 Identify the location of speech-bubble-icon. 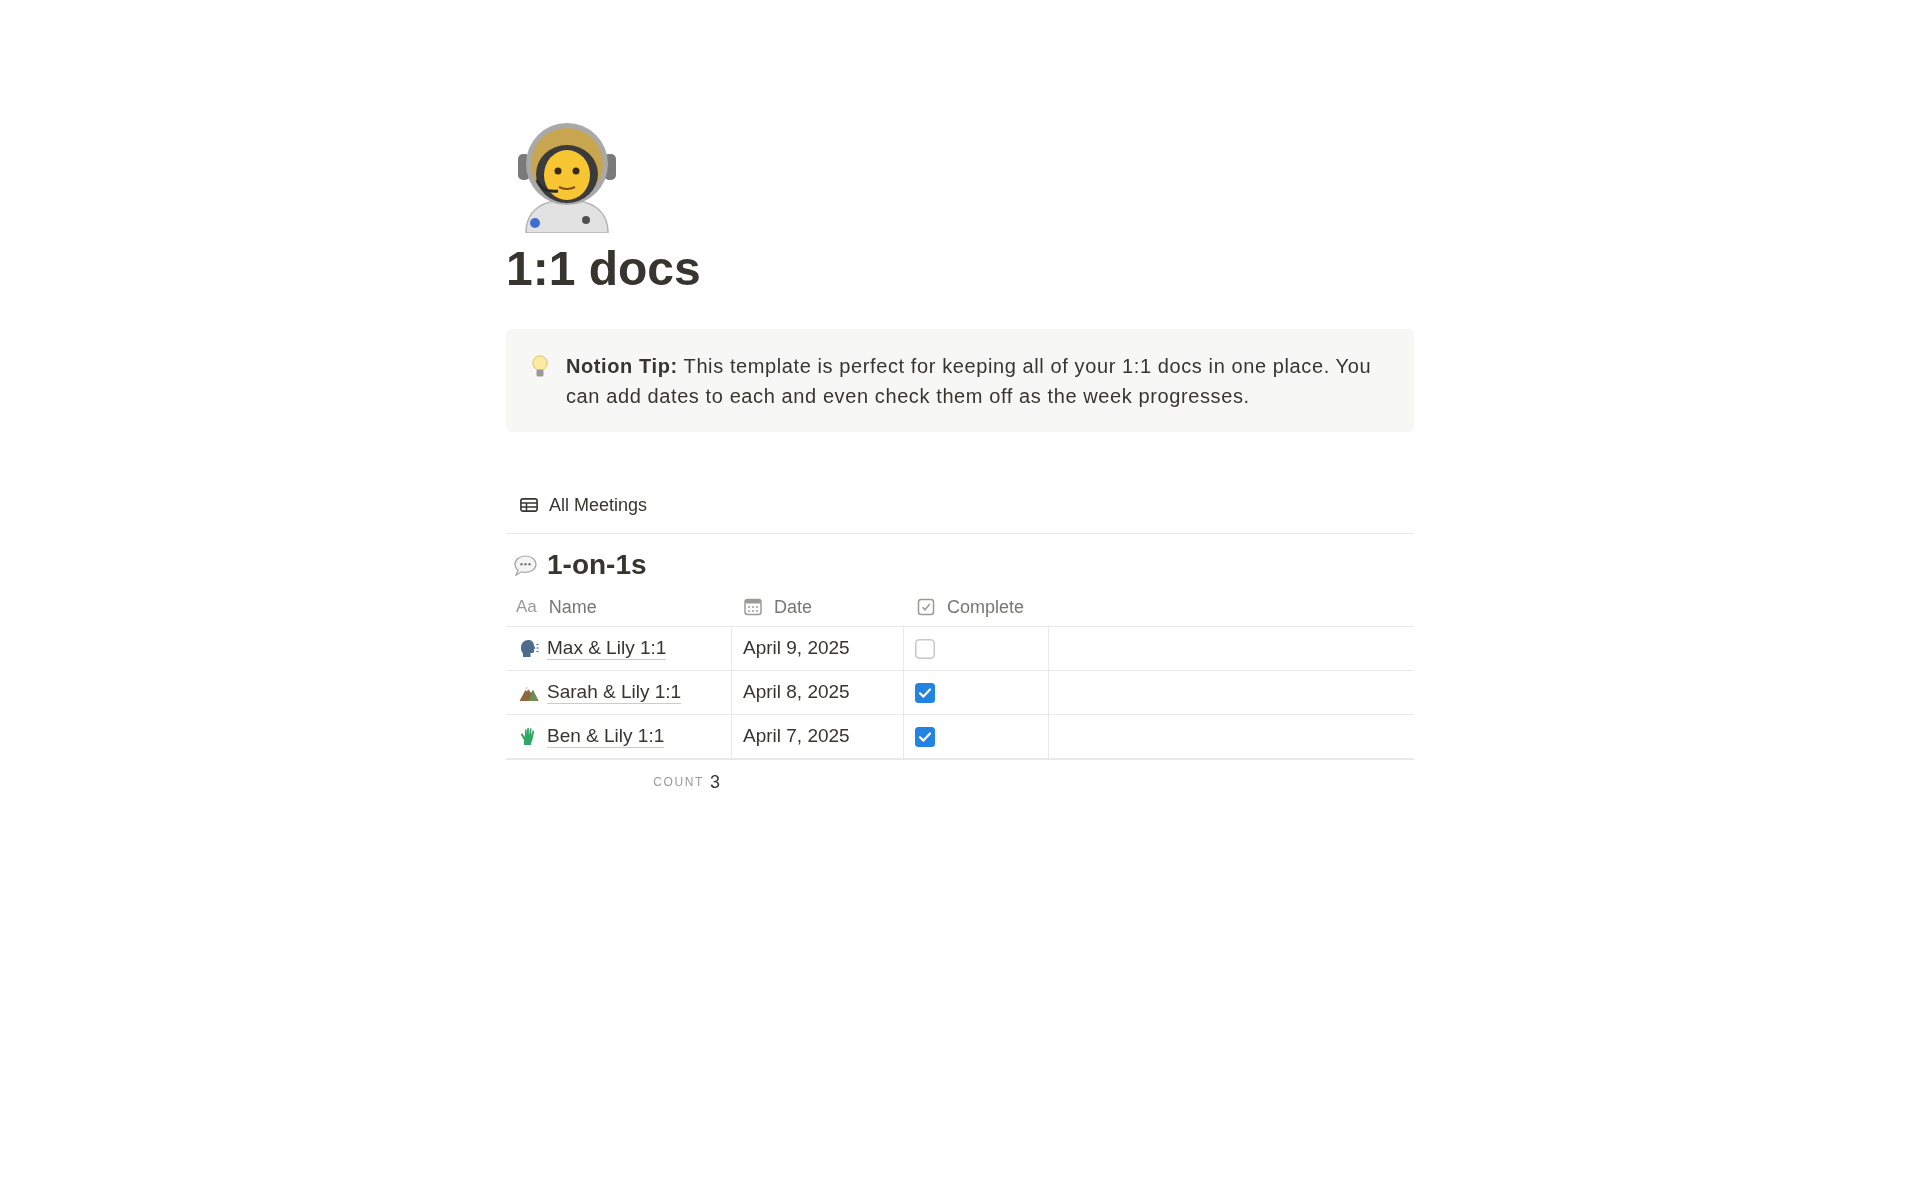
(525, 565).